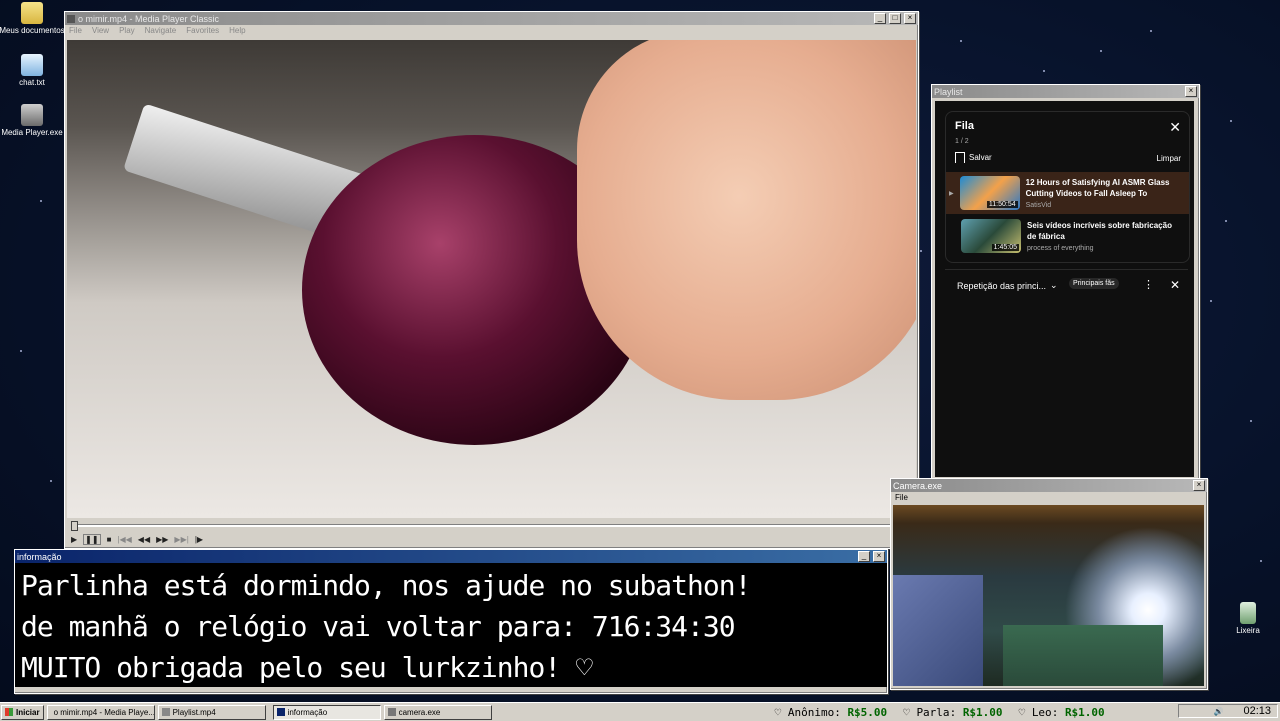 The image size is (1280, 721). Describe the element at coordinates (326, 712) in the screenshot. I see `taskbar-button-info: informação` at that location.